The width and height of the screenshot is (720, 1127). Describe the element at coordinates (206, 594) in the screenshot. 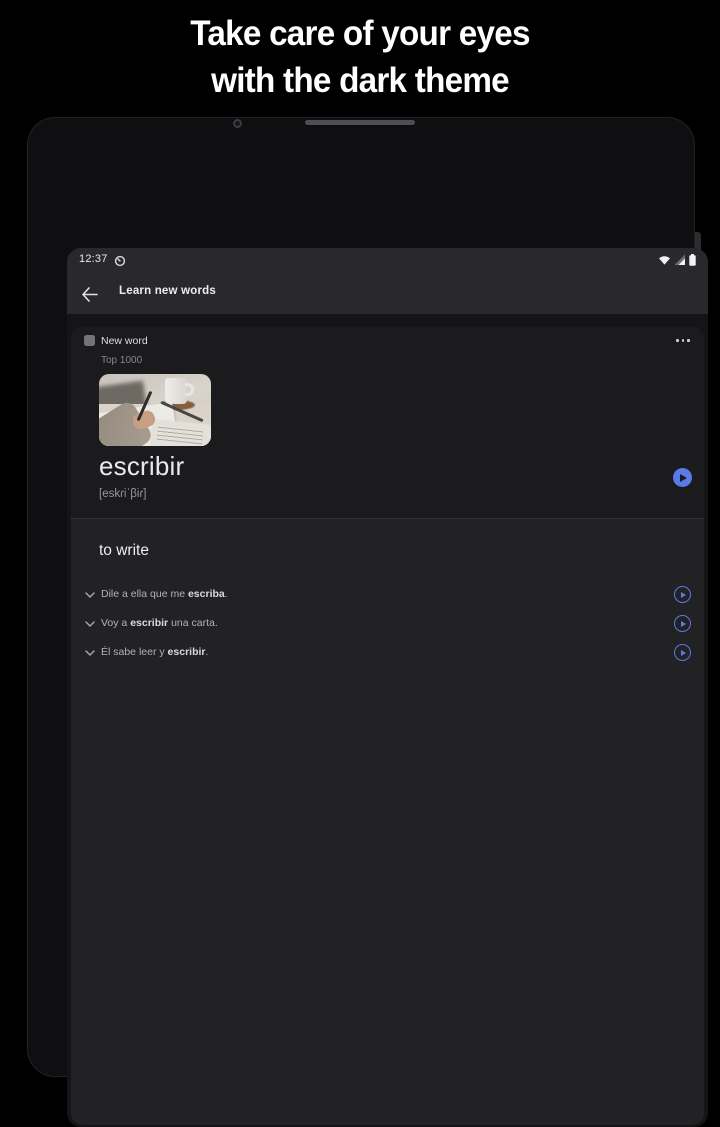

I see `example-highlight: escriba` at that location.